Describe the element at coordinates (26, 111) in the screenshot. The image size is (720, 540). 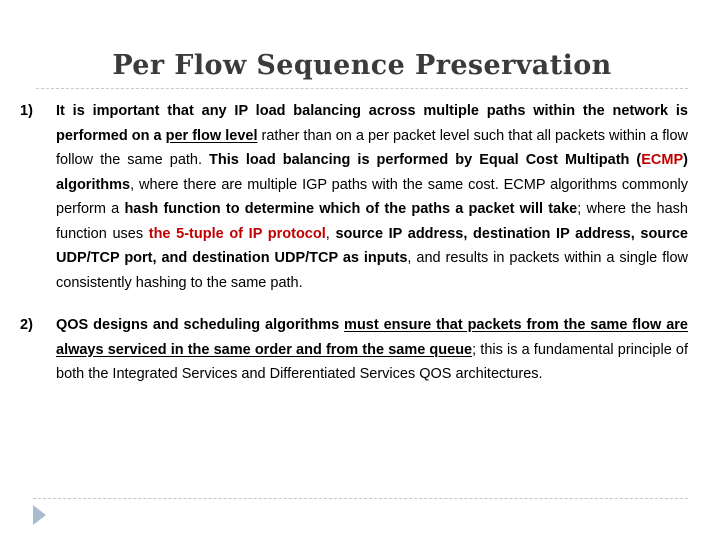
I see `list-item-marker: 1)` at that location.